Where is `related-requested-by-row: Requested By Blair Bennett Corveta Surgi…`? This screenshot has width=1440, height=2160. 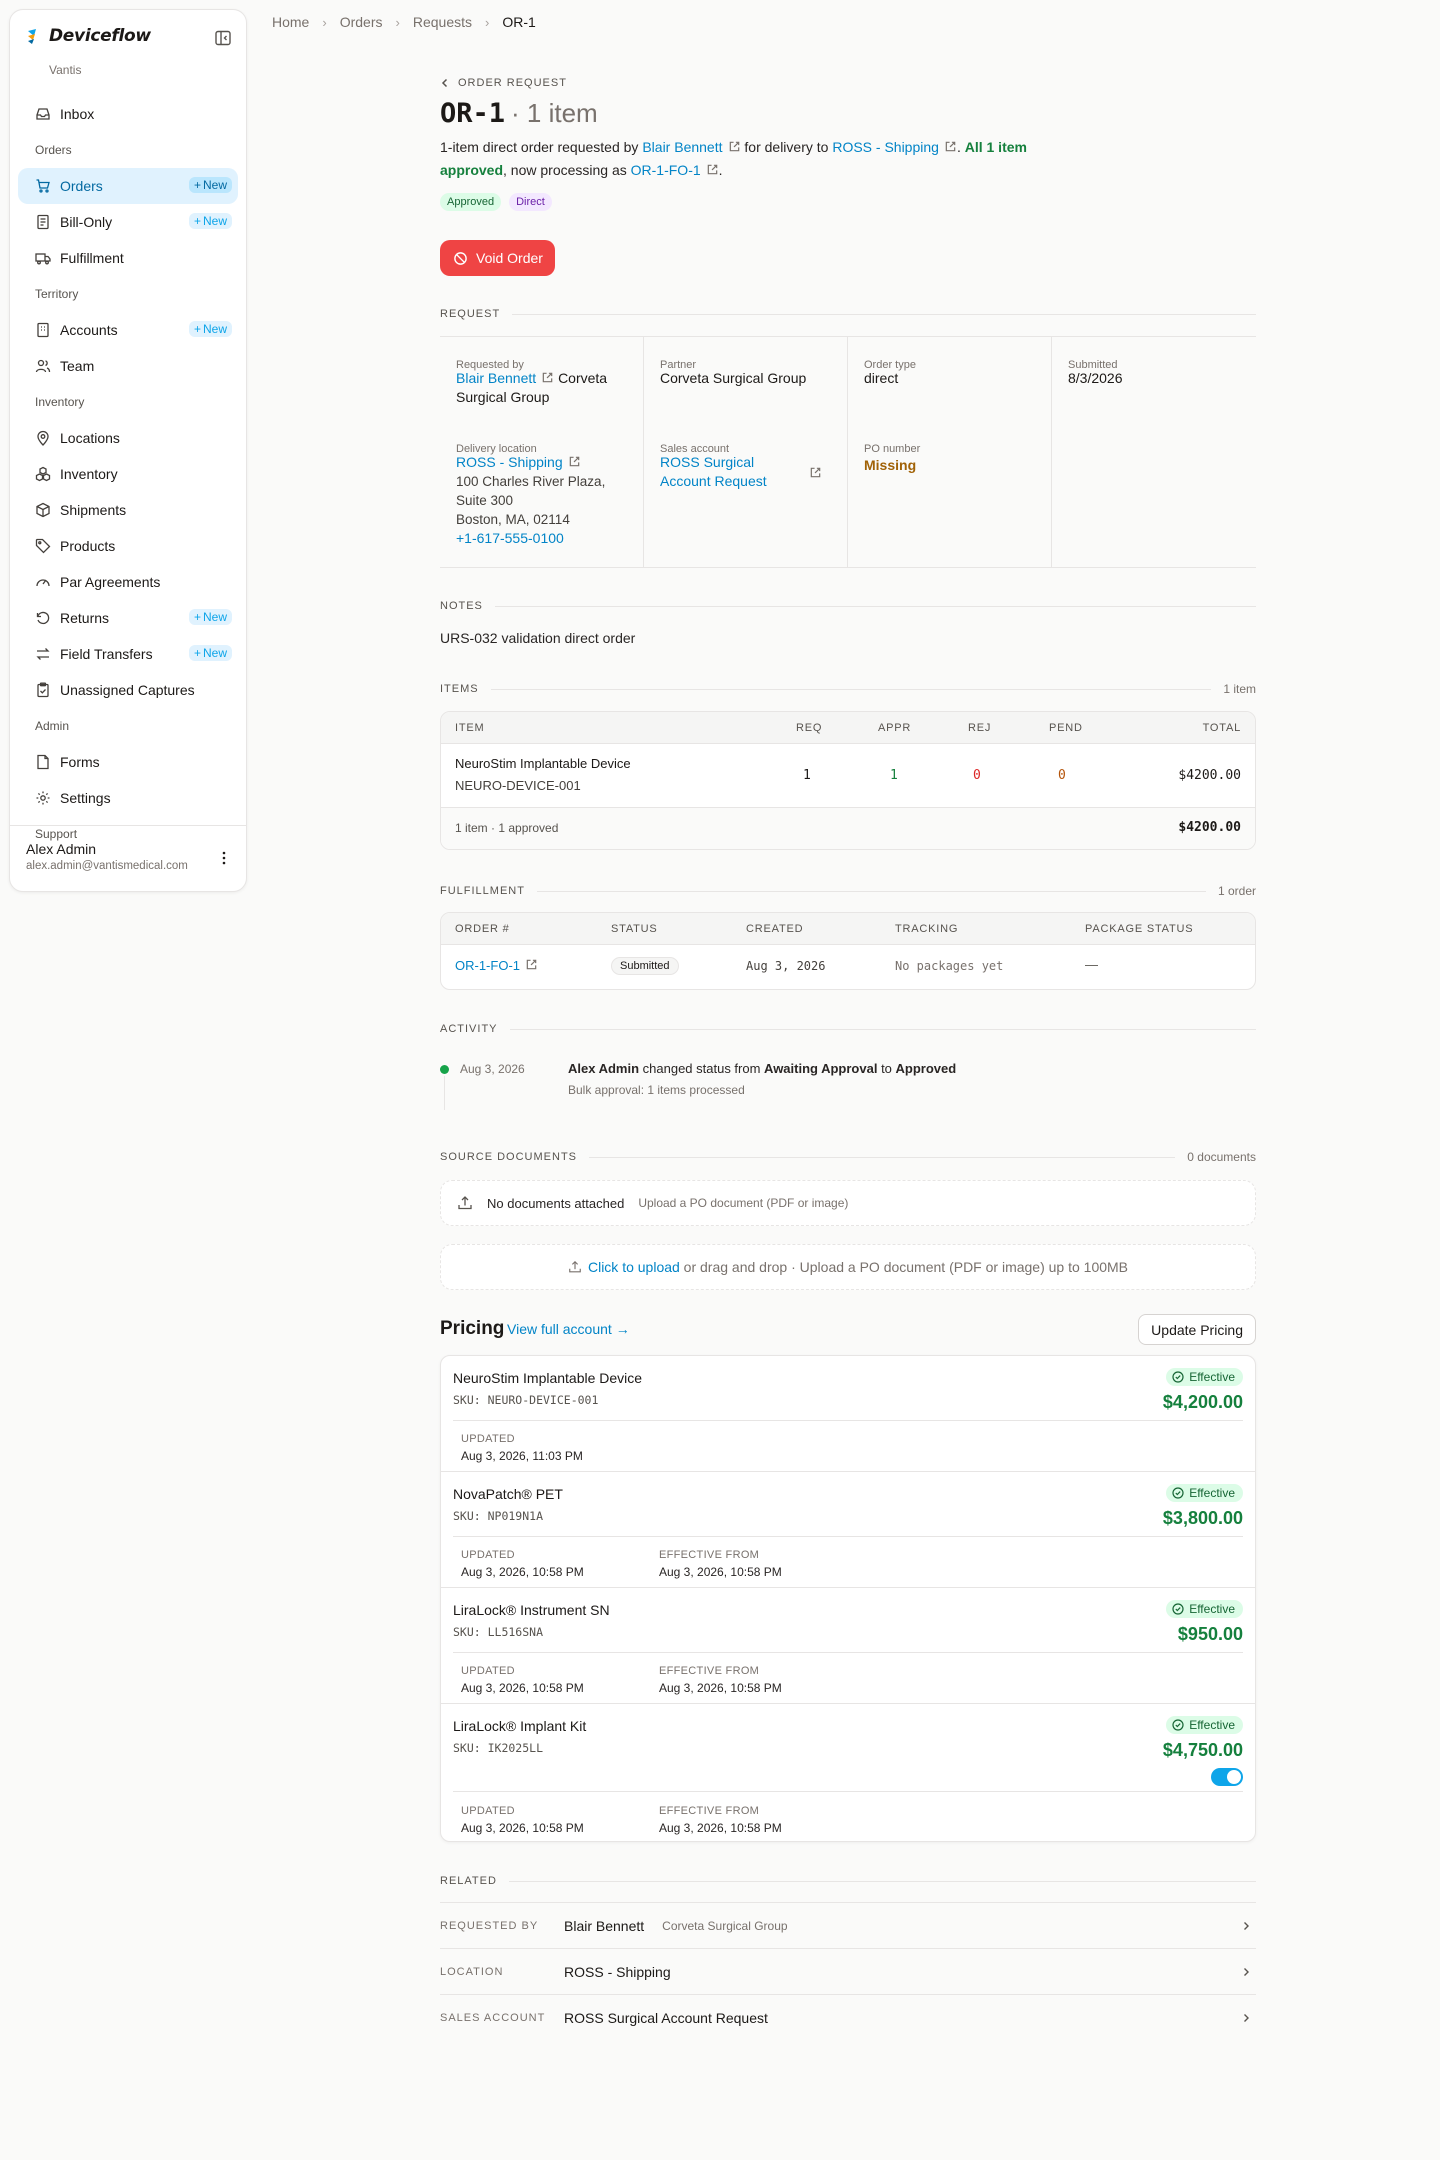 related-requested-by-row: Requested By Blair Bennett Corveta Surgi… is located at coordinates (848, 1925).